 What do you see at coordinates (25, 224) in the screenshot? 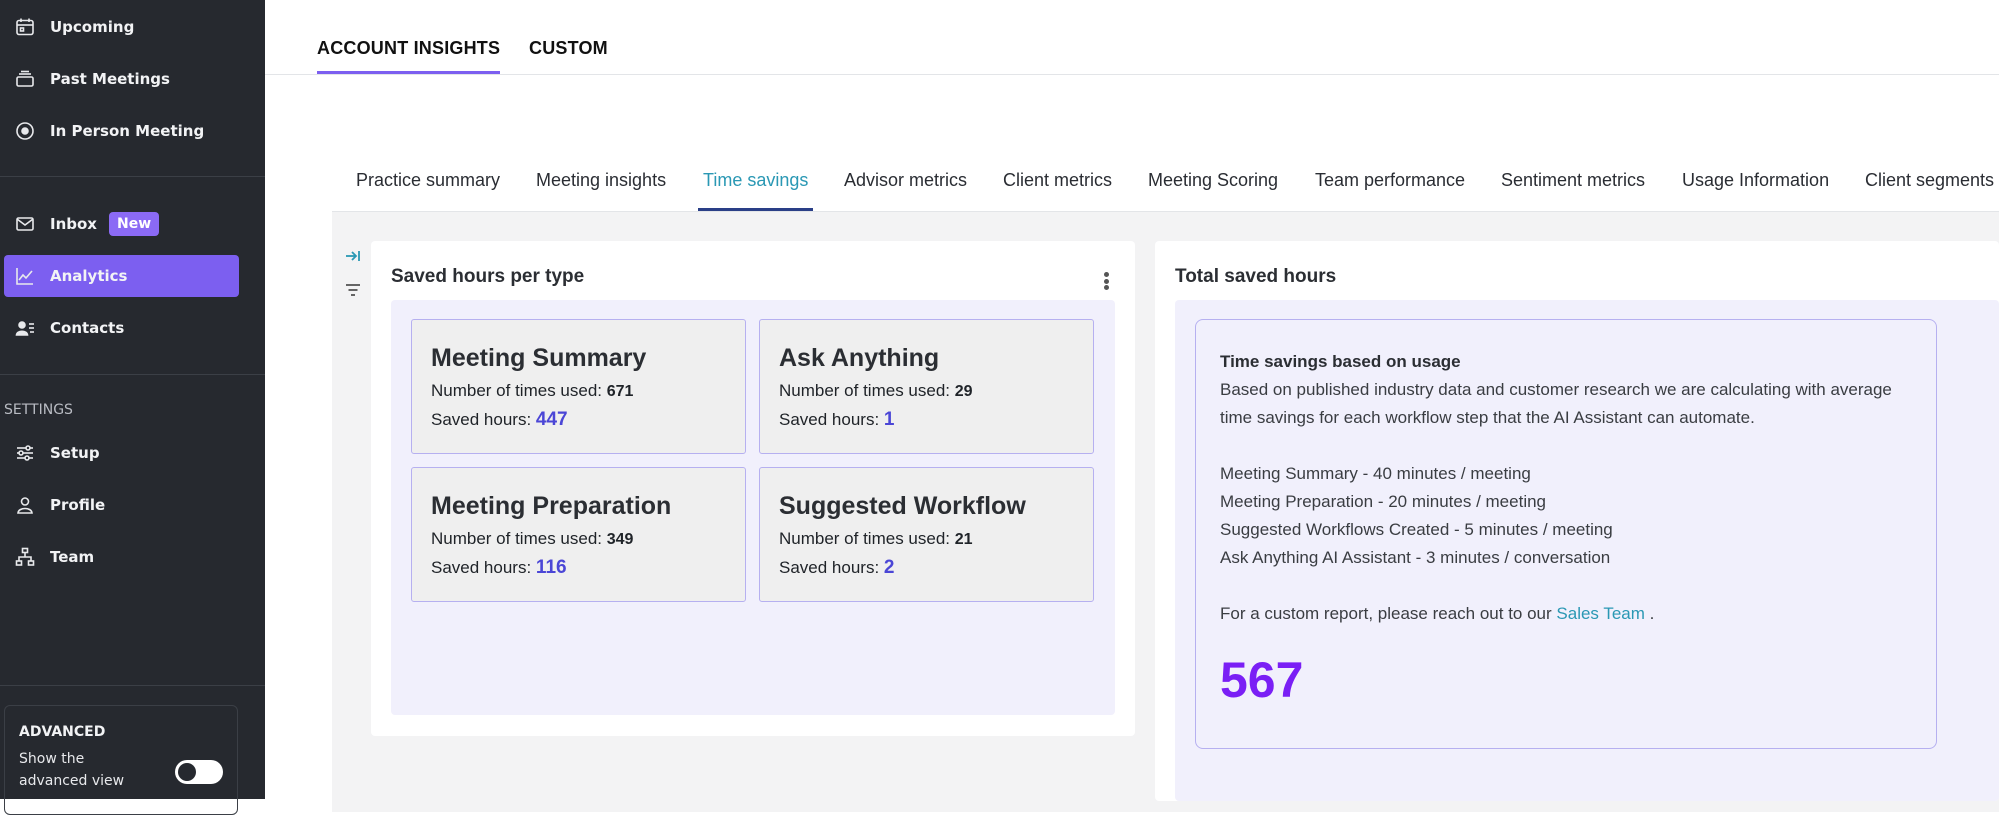
I see `mail-icon` at bounding box center [25, 224].